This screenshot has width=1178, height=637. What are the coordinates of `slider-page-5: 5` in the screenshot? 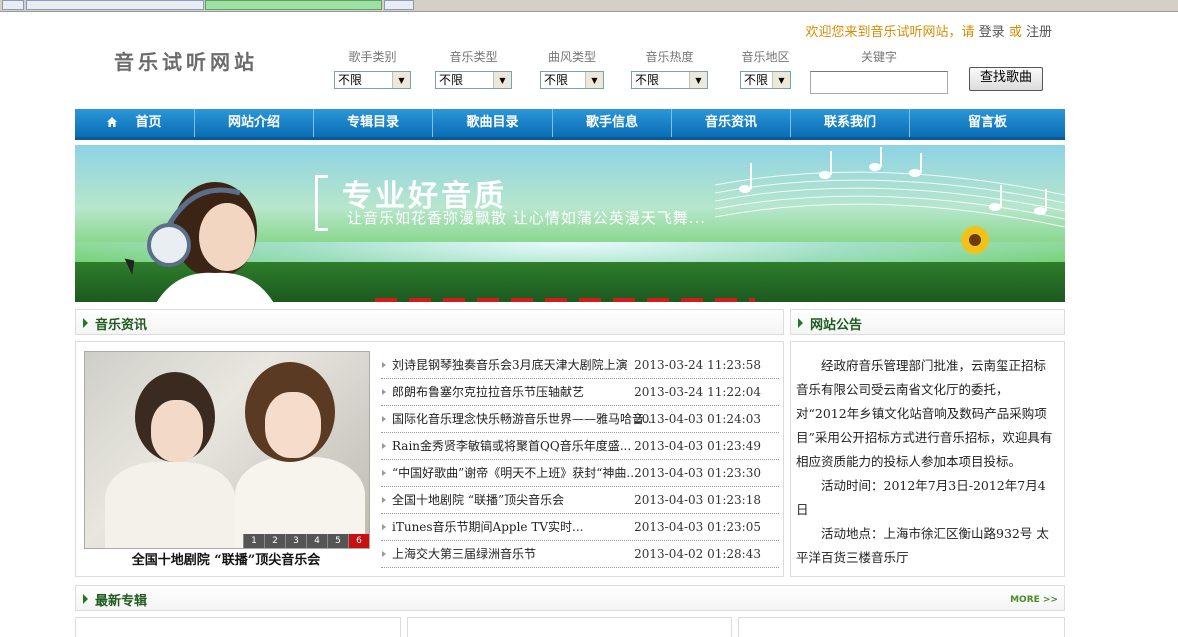 It's located at (337, 541).